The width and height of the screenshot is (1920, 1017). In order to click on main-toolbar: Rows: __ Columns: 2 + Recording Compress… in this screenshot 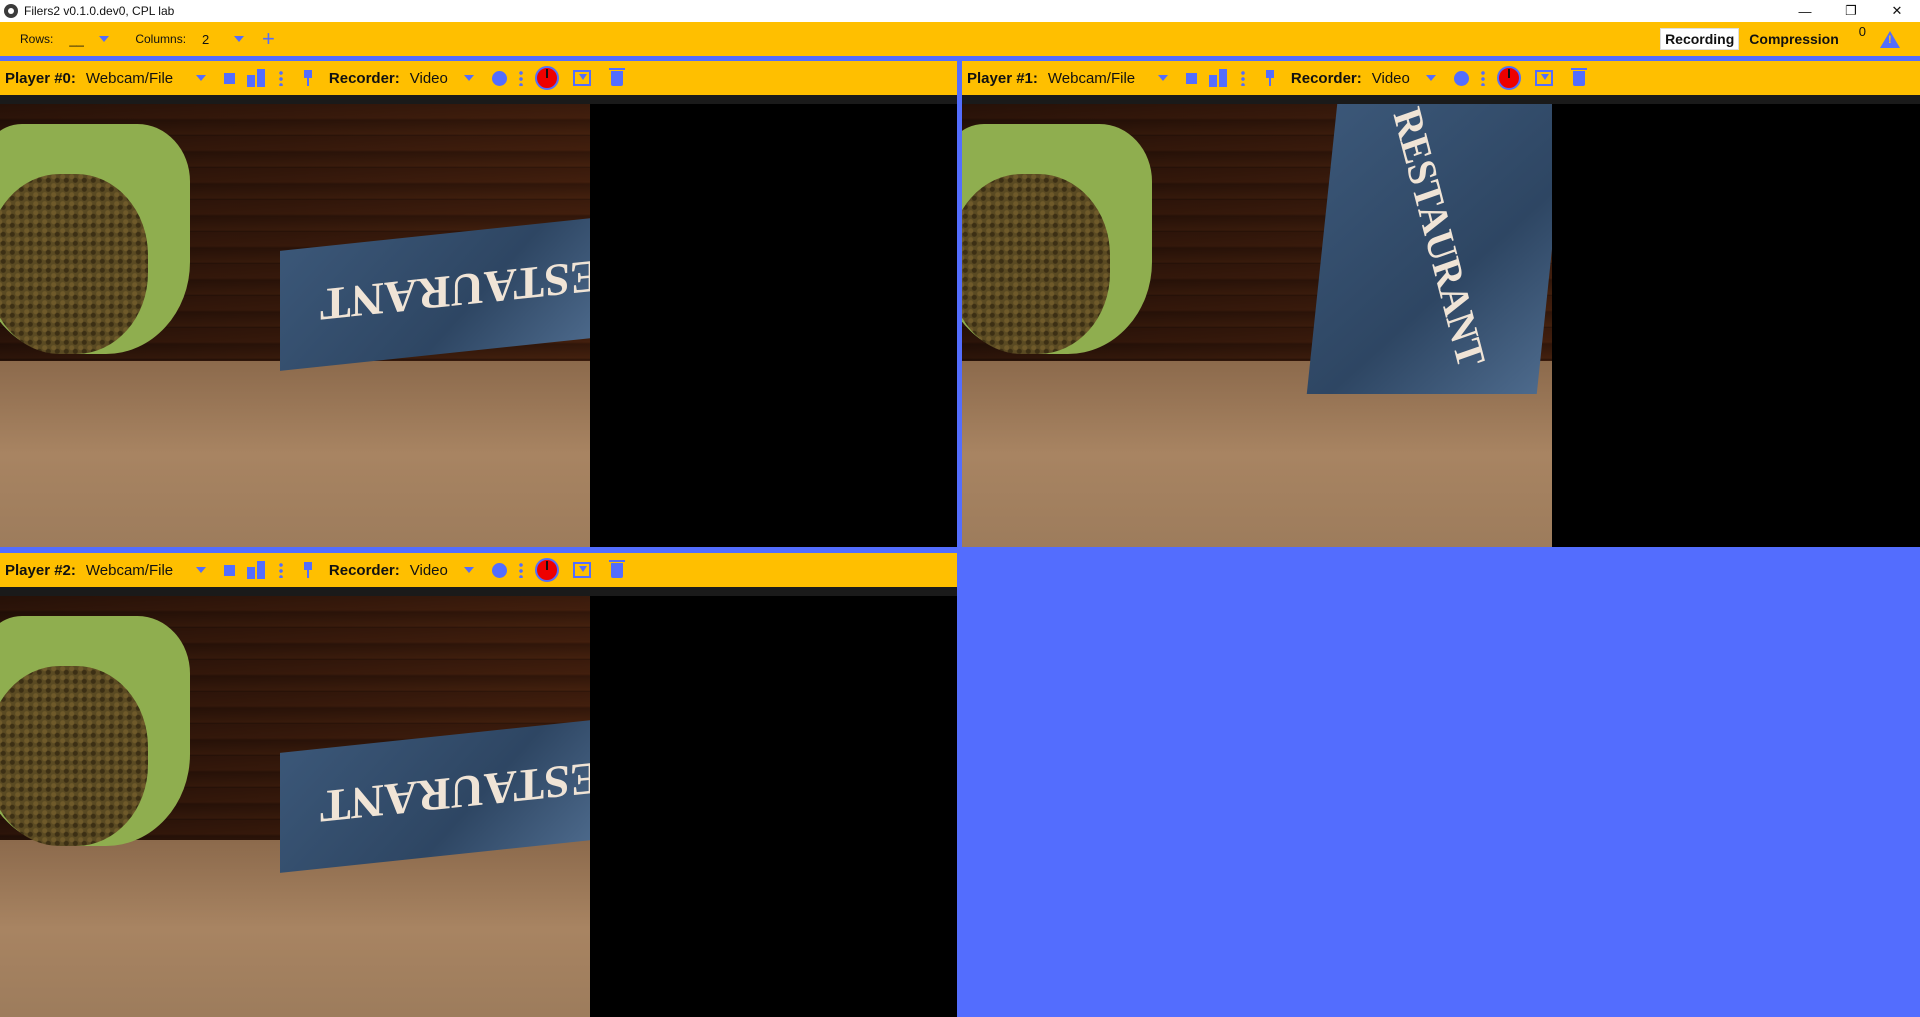, I will do `click(960, 39)`.